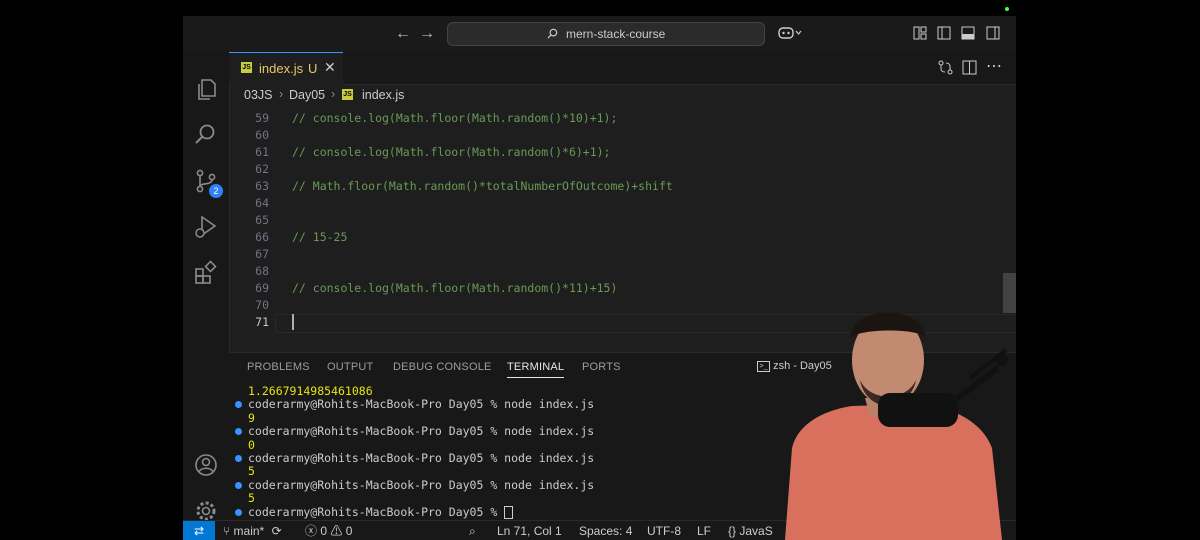 Image resolution: width=1200 pixels, height=540 pixels. Describe the element at coordinates (252, 531) in the screenshot. I see `branch-indicator: ⑂ main* ⟳` at that location.